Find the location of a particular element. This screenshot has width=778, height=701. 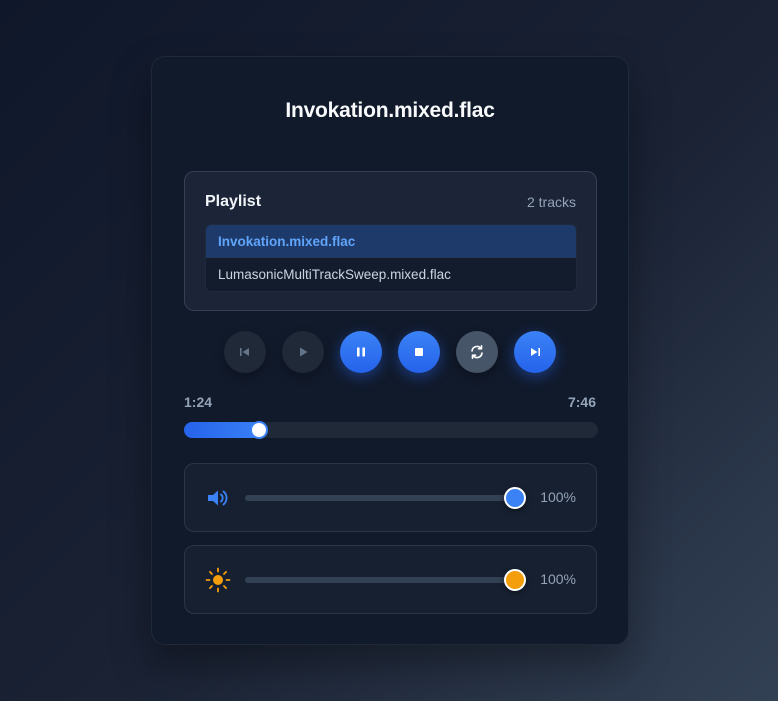

volume-slider is located at coordinates (385, 498).